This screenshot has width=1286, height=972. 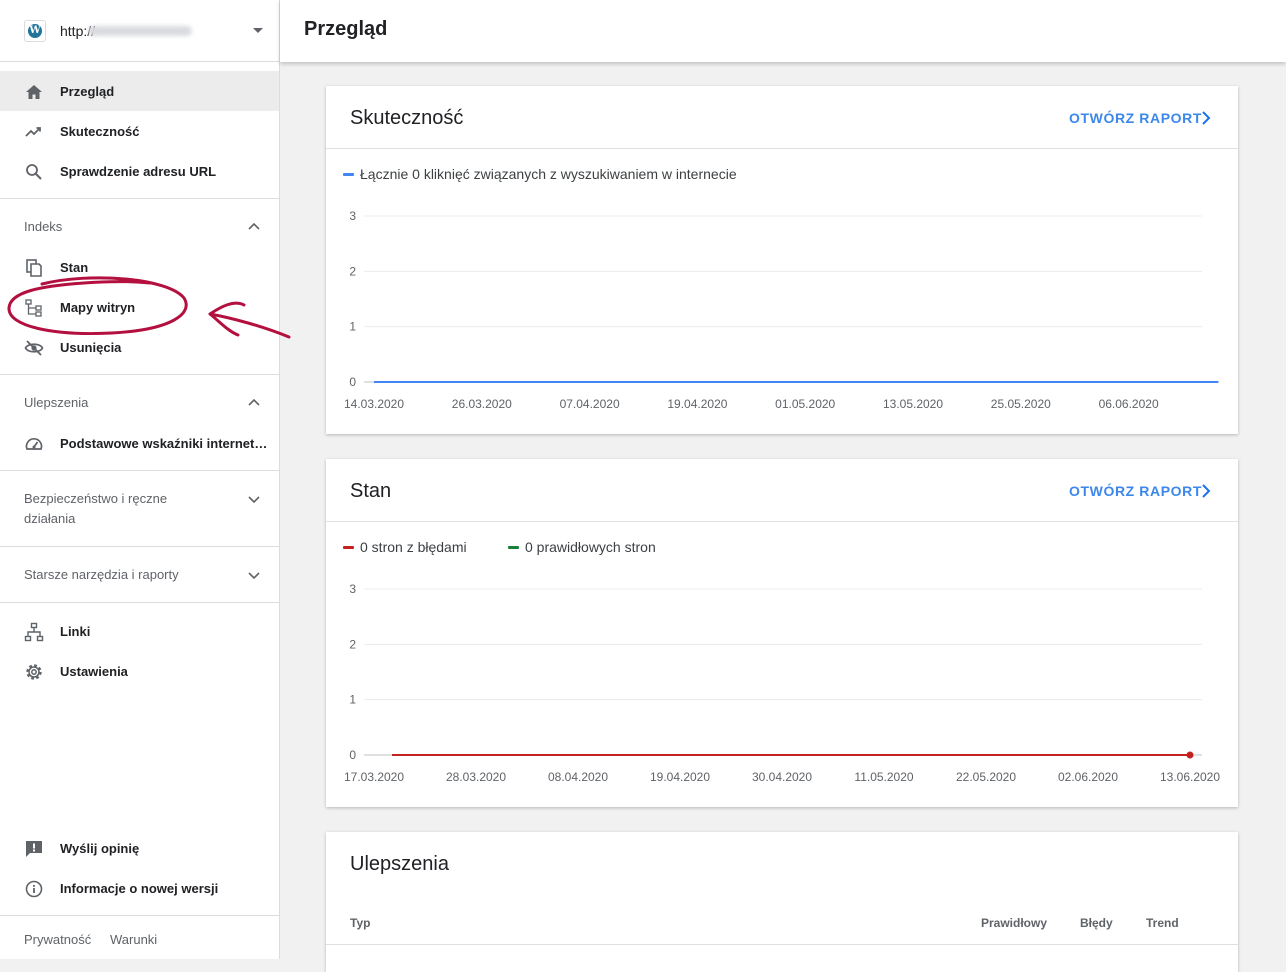 What do you see at coordinates (482, 404) in the screenshot?
I see `x-tick-label: 26.03.2020` at bounding box center [482, 404].